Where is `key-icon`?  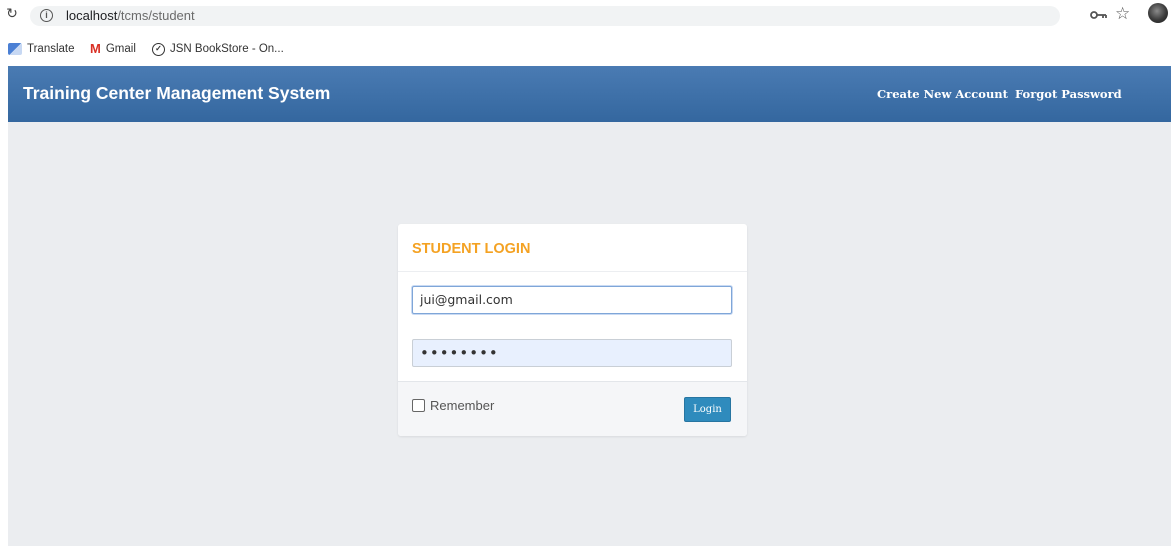 key-icon is located at coordinates (1099, 15).